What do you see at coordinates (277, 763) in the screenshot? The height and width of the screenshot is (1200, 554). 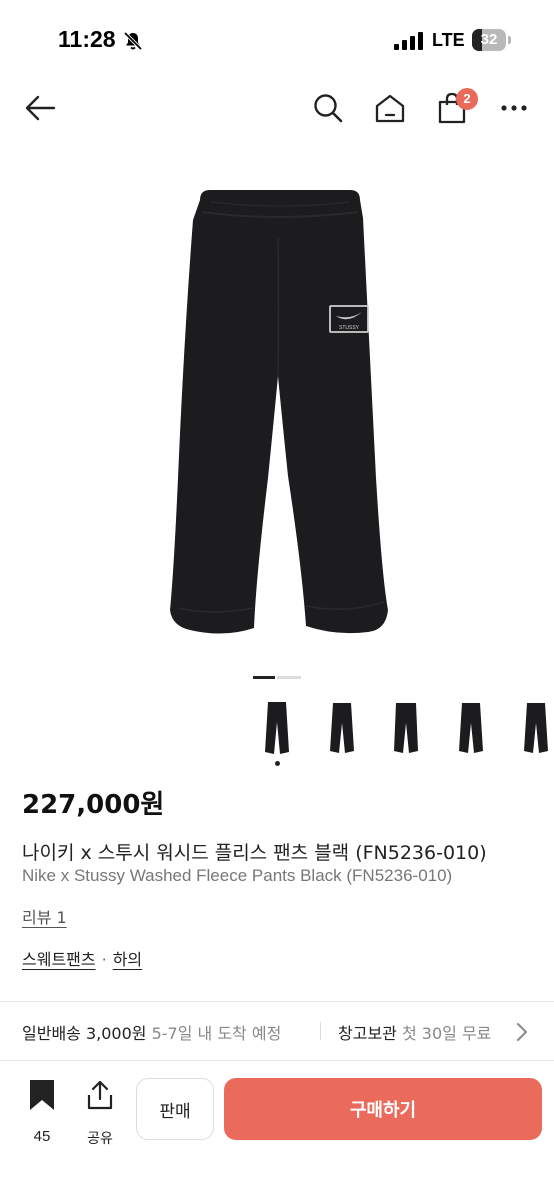 I see `thumbnail-selected-dot` at bounding box center [277, 763].